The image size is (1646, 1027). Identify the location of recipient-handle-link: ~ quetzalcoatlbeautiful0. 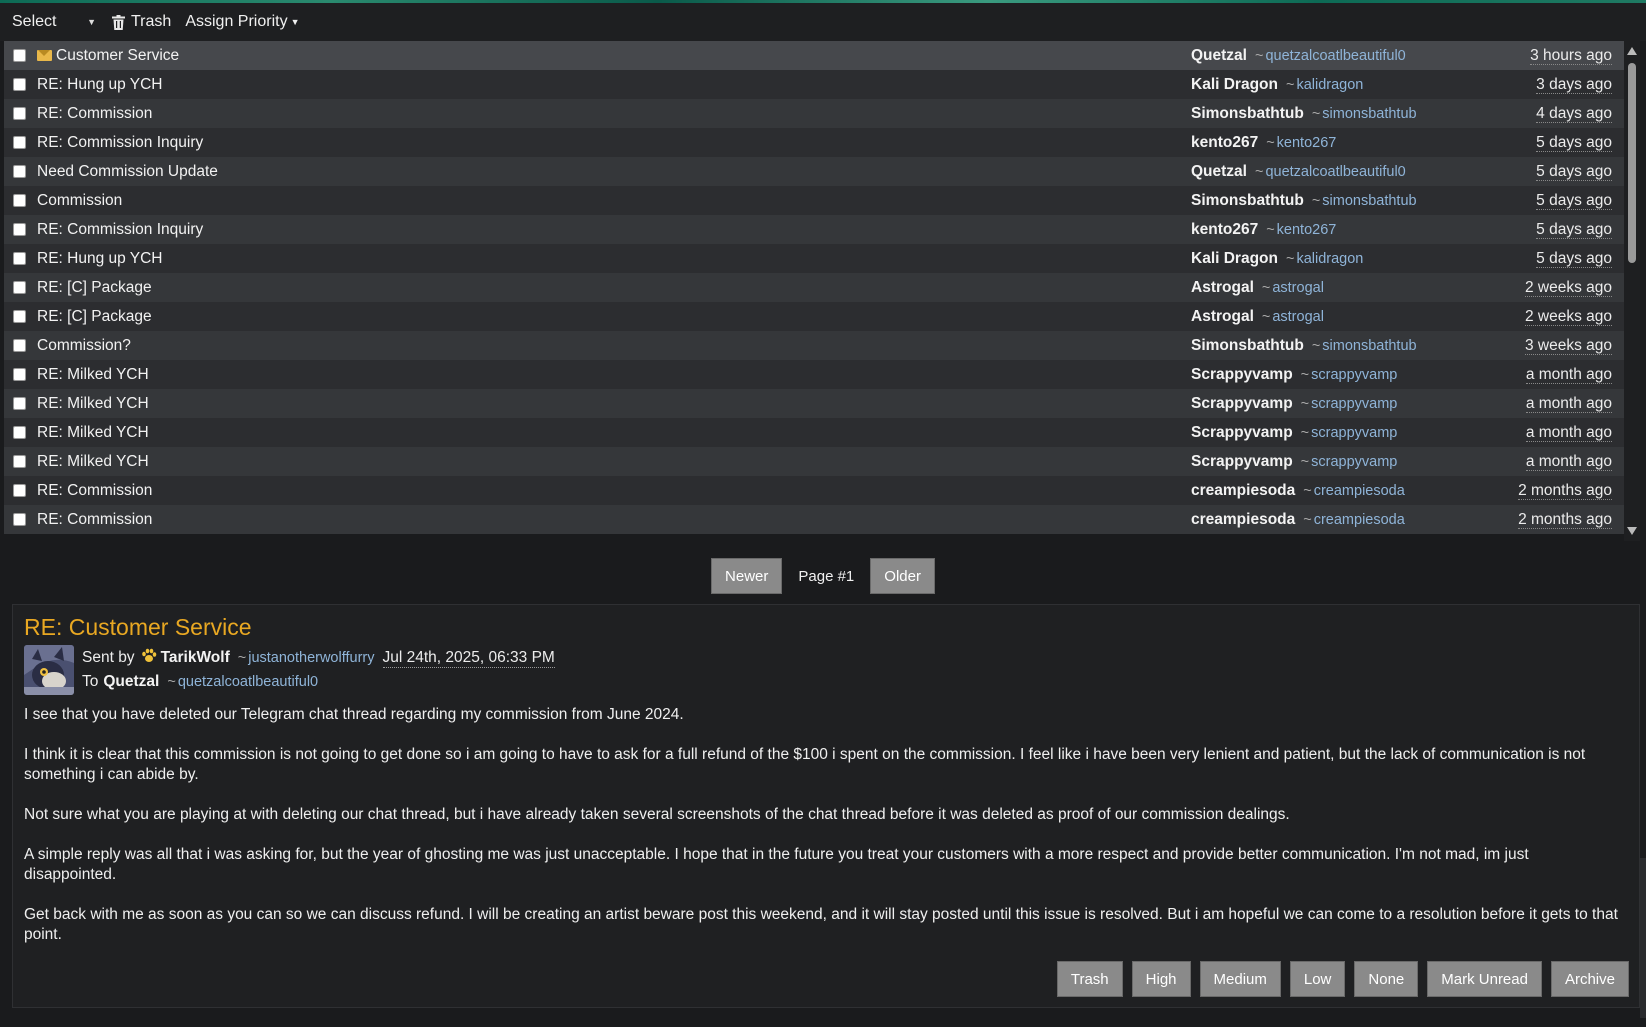
(242, 682).